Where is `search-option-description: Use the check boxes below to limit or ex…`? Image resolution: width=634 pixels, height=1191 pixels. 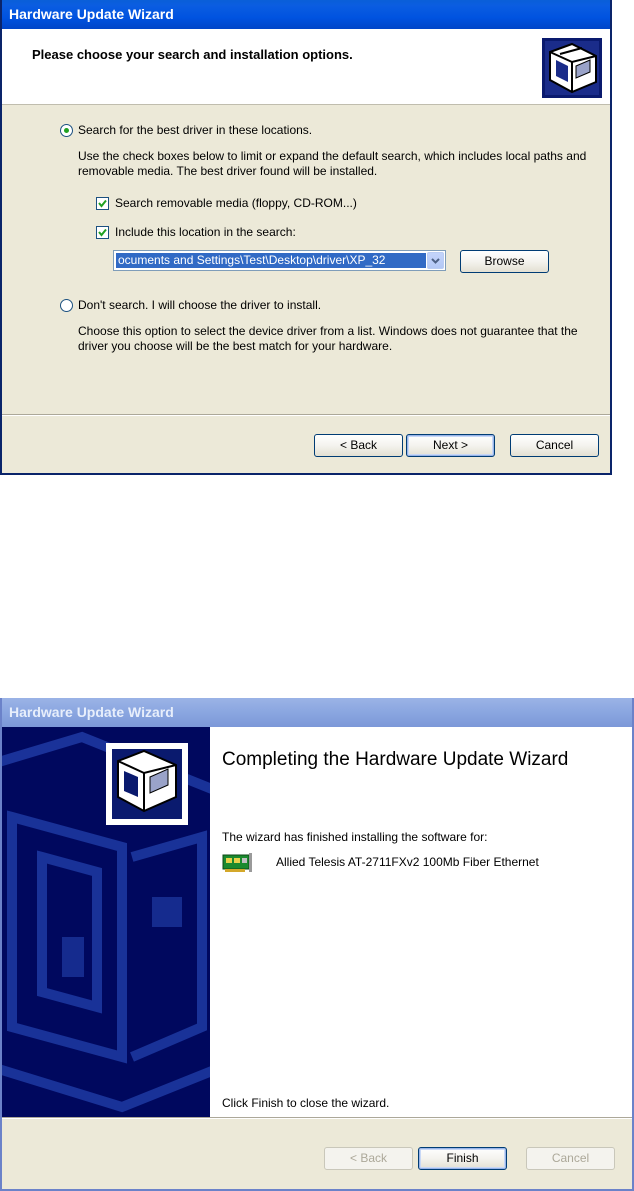
search-option-description: Use the check boxes below to limit or ex… is located at coordinates (332, 163).